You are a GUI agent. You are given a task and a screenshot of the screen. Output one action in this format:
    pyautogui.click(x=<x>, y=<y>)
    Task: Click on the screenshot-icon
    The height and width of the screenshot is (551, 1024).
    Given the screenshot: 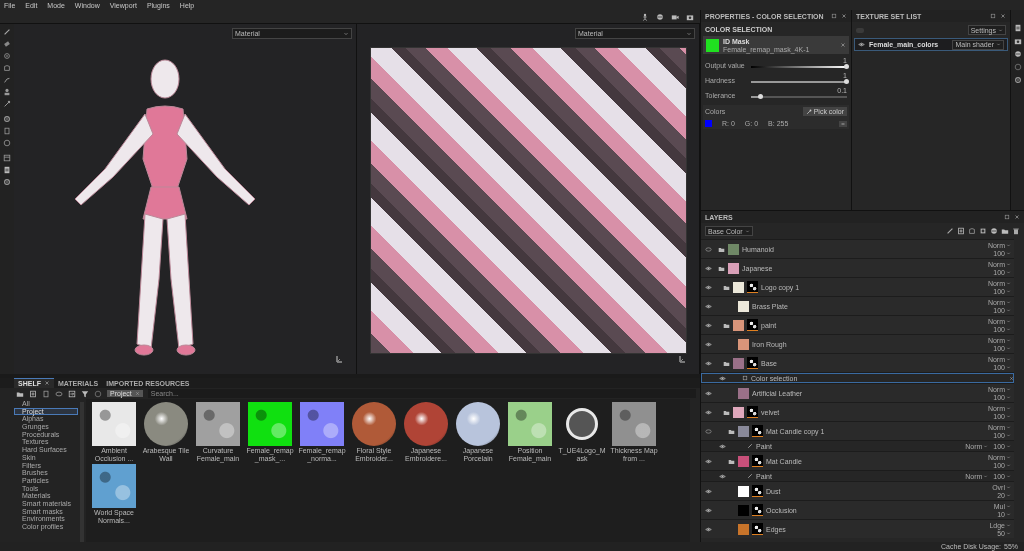 What is the action you would take?
    pyautogui.click(x=690, y=16)
    